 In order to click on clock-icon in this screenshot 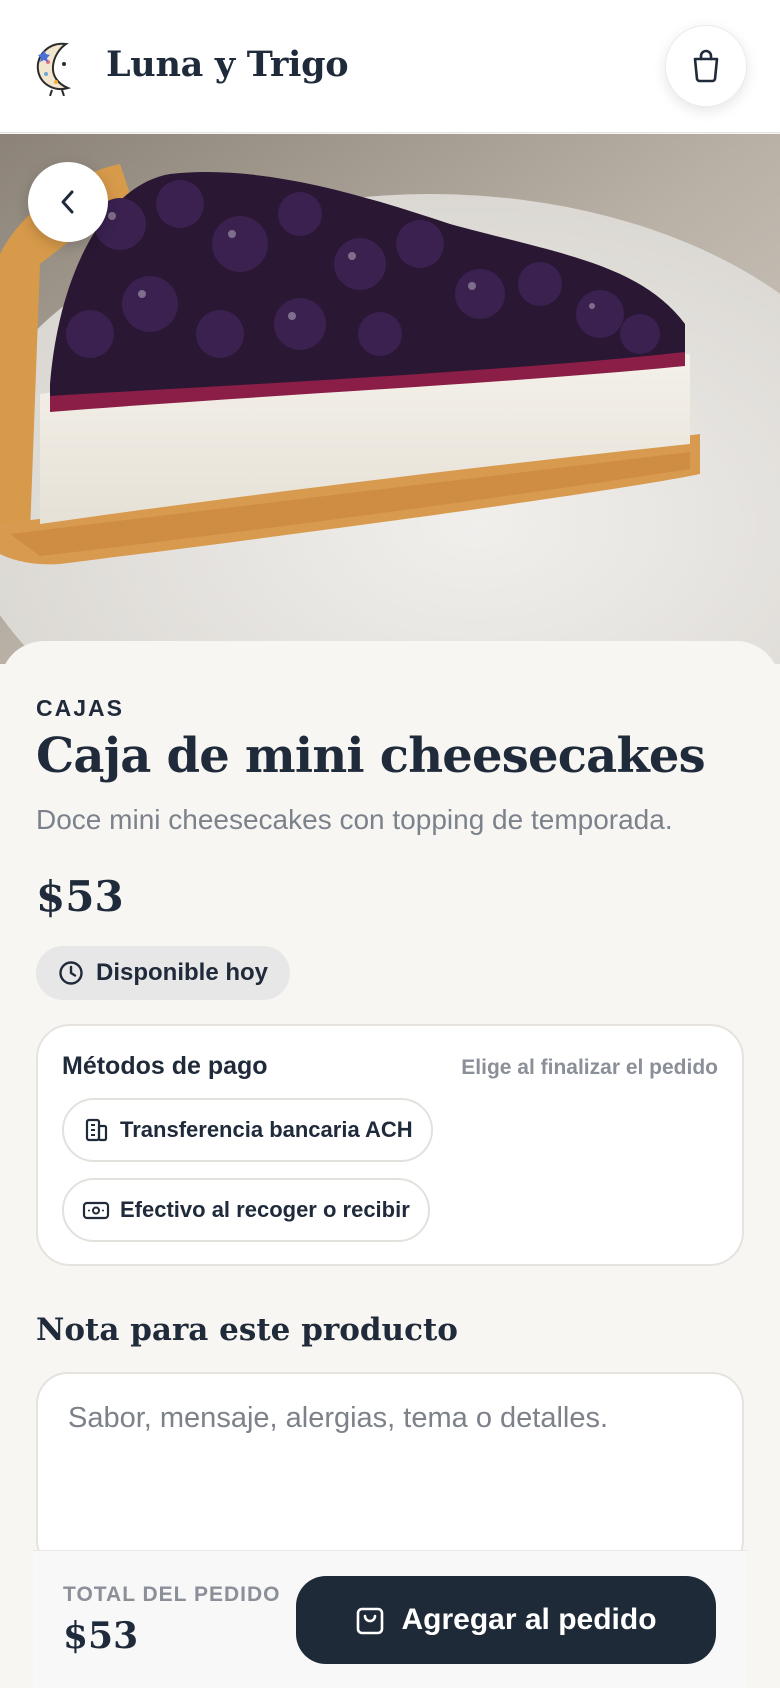, I will do `click(71, 973)`.